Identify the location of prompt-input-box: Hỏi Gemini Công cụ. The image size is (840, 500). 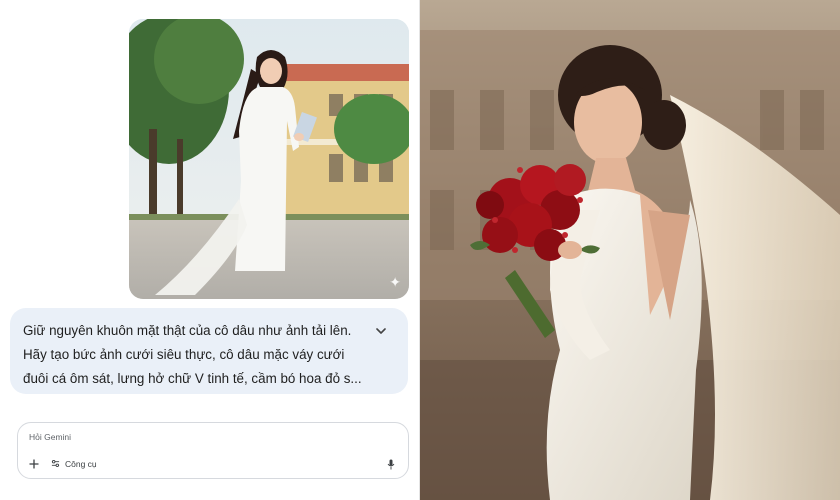
(213, 450).